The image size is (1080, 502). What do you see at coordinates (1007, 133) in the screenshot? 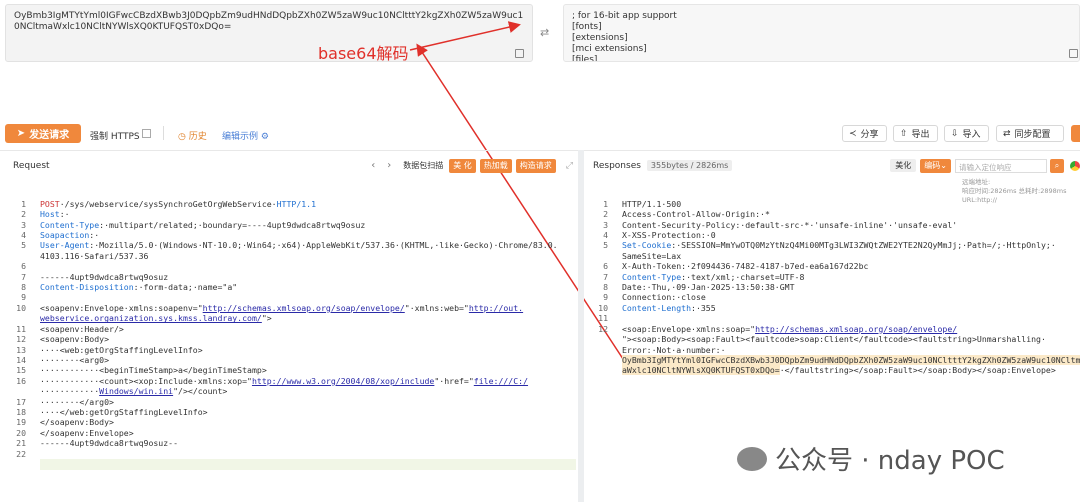
I see `sync-icon: ⇄` at bounding box center [1007, 133].